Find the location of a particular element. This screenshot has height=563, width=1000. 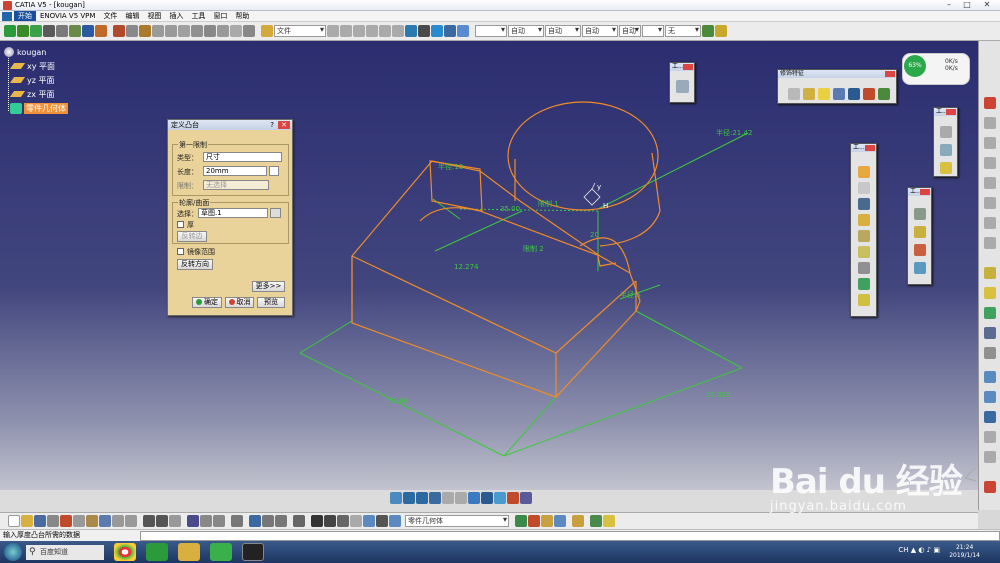

thick-checkbox is located at coordinates (180, 224).